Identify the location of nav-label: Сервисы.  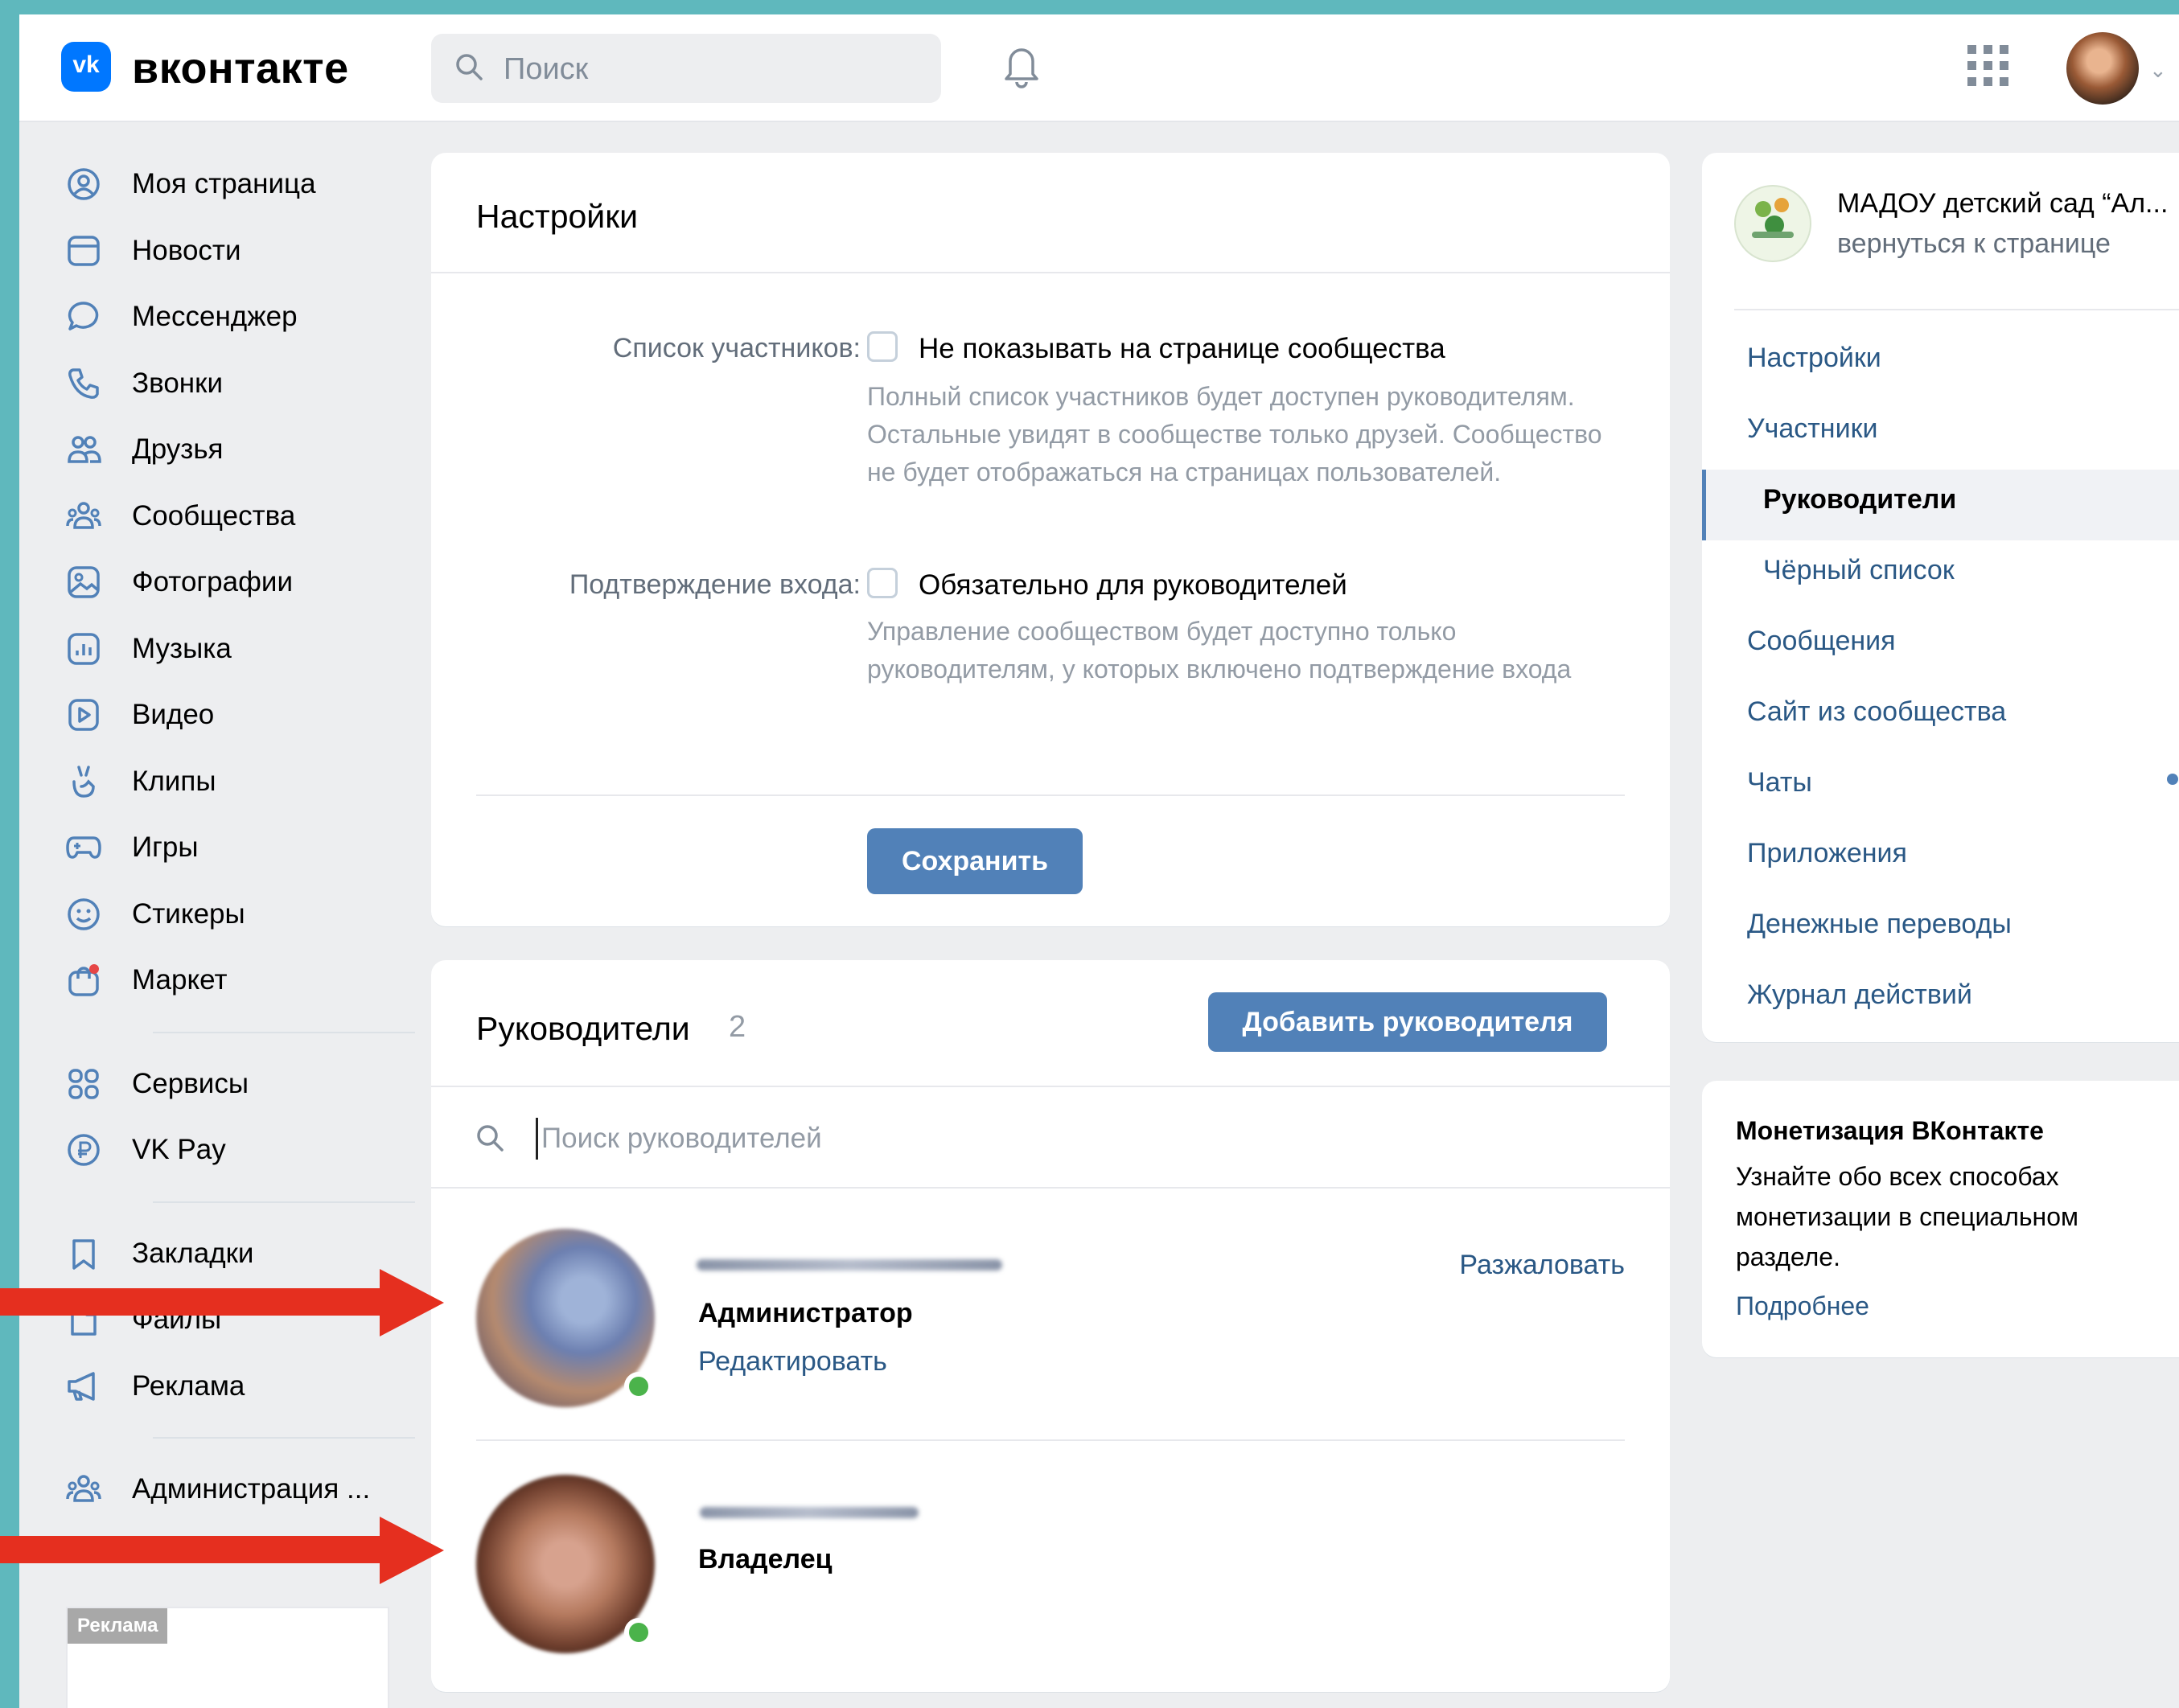
(190, 1083).